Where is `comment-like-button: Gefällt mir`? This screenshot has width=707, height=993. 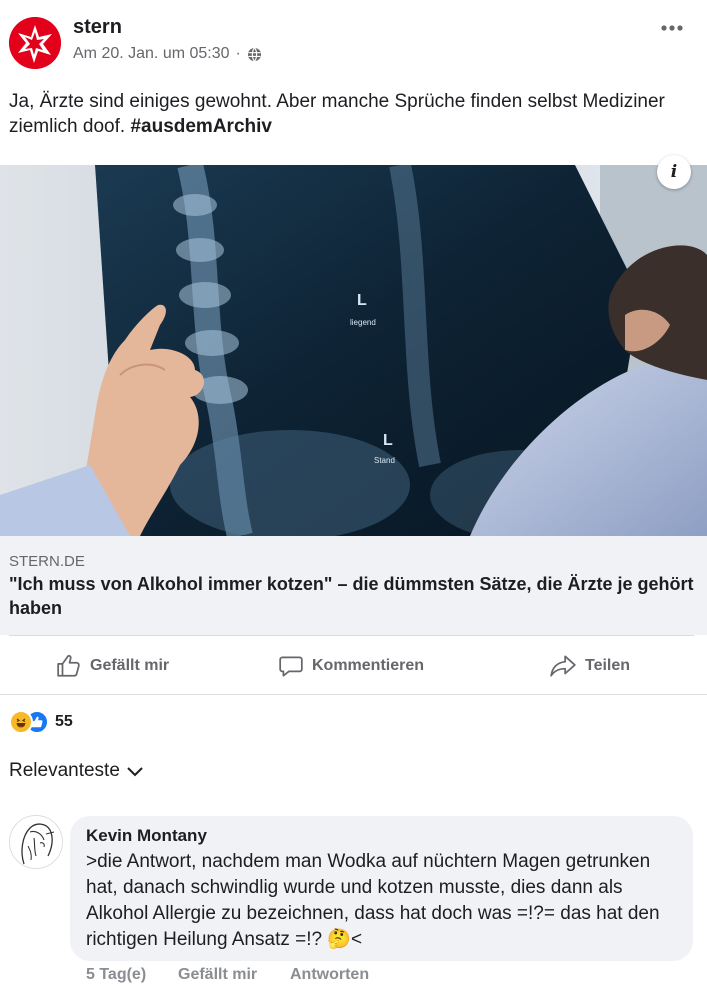 comment-like-button: Gefällt mir is located at coordinates (217, 975).